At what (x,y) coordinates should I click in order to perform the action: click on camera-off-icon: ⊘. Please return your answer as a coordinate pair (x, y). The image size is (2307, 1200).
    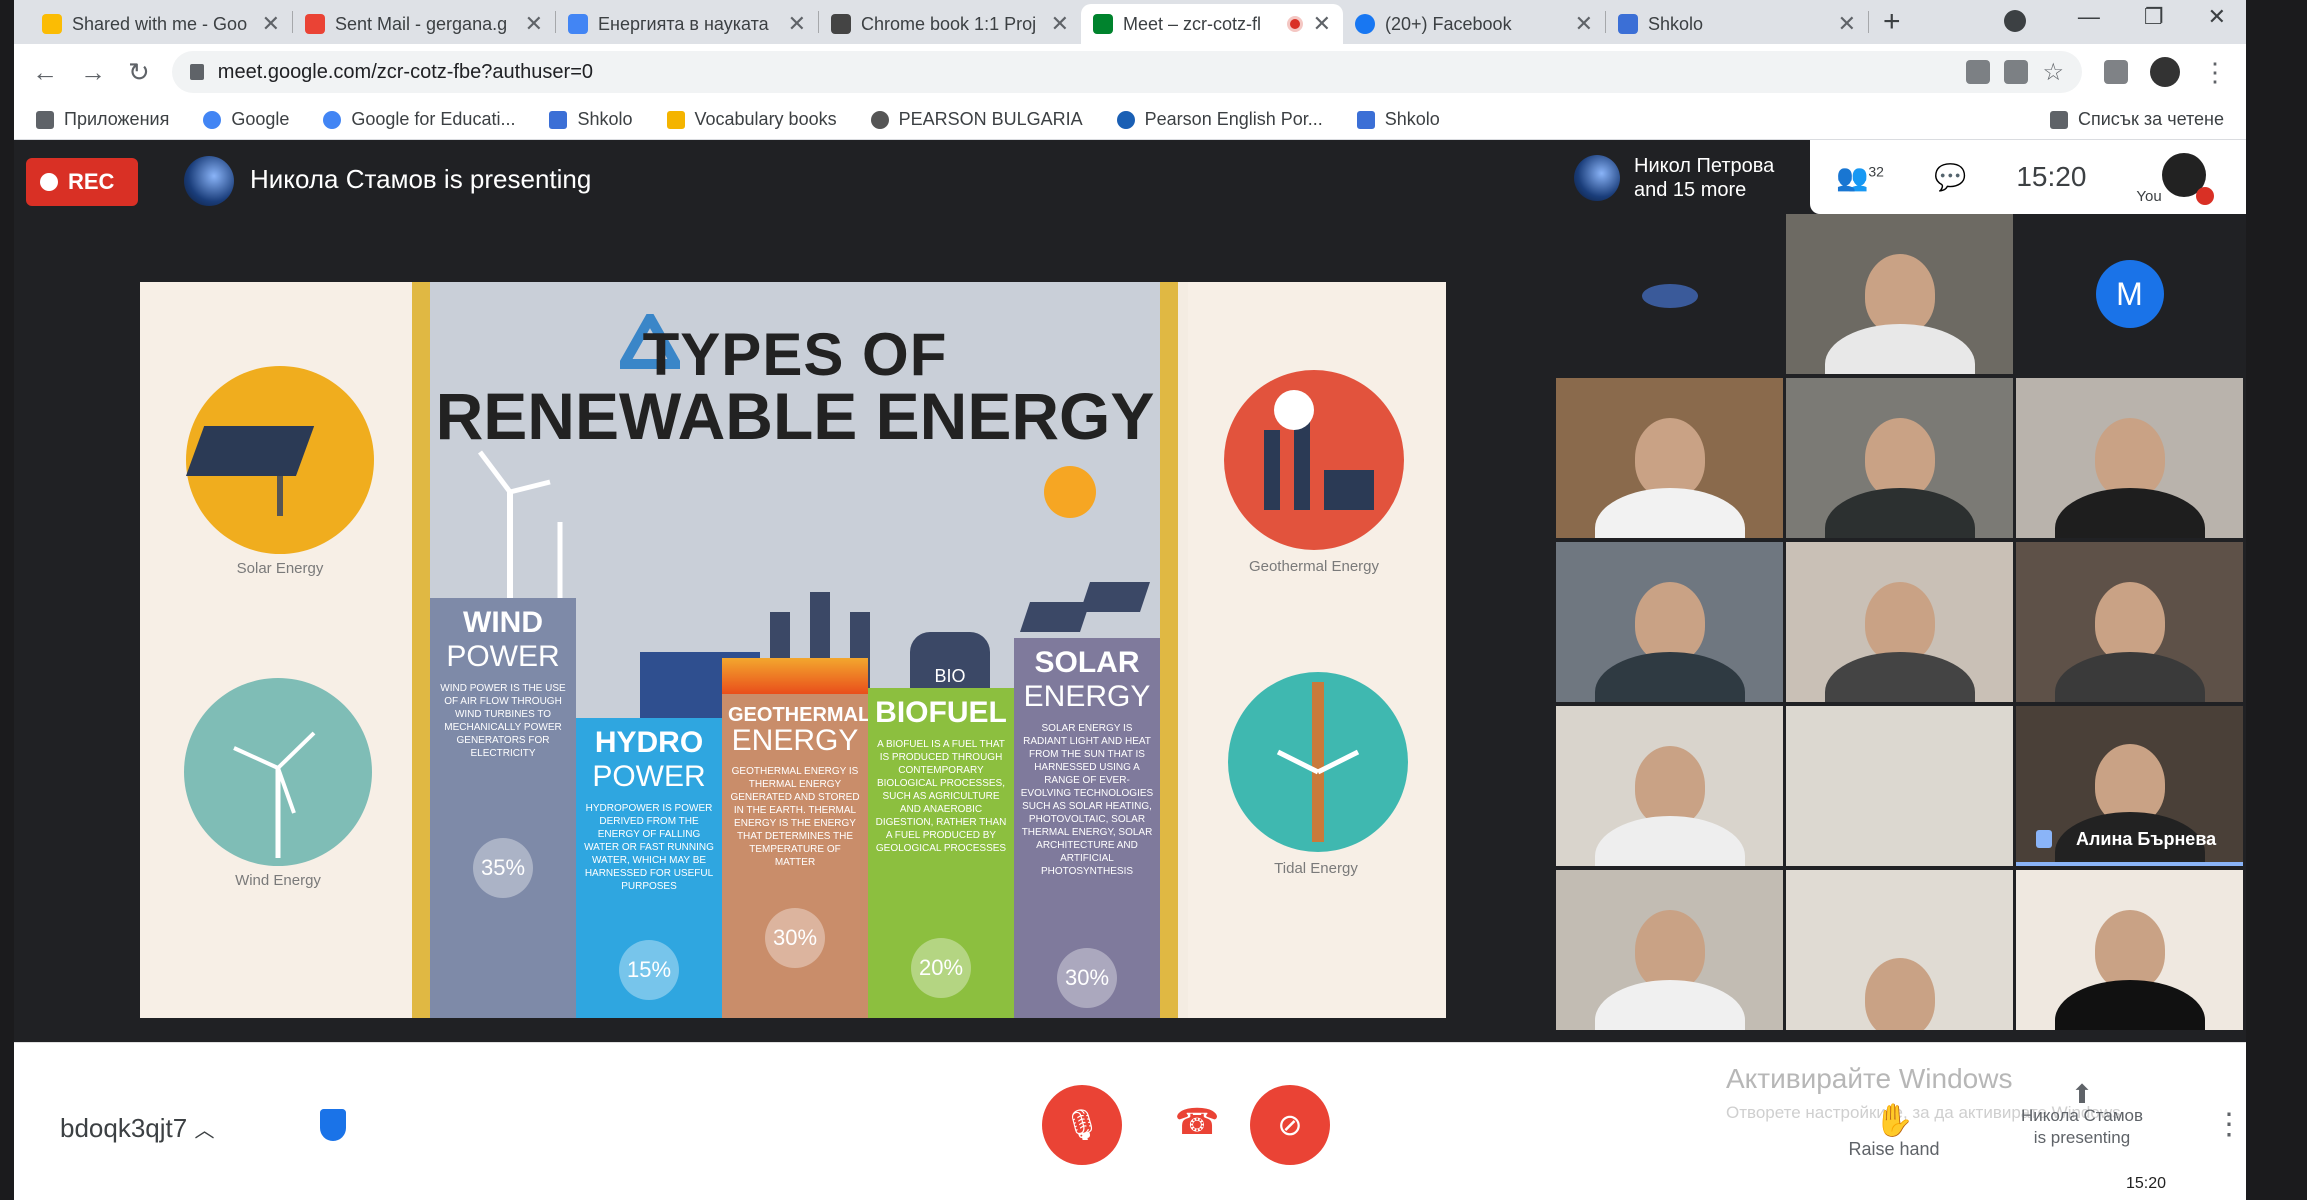
    Looking at the image, I should click on (1290, 1125).